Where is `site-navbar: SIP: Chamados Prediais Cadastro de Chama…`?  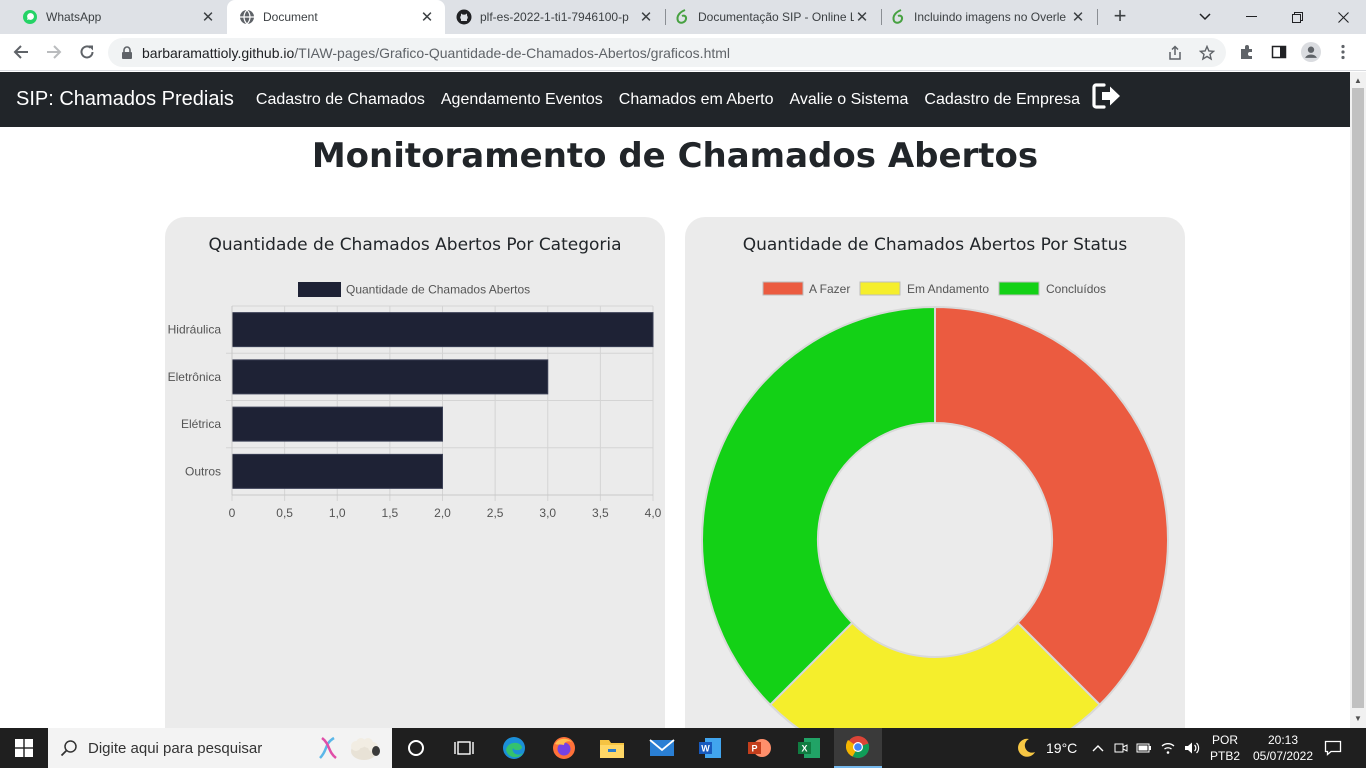 site-navbar: SIP: Chamados Prediais Cadastro de Chama… is located at coordinates (675, 99).